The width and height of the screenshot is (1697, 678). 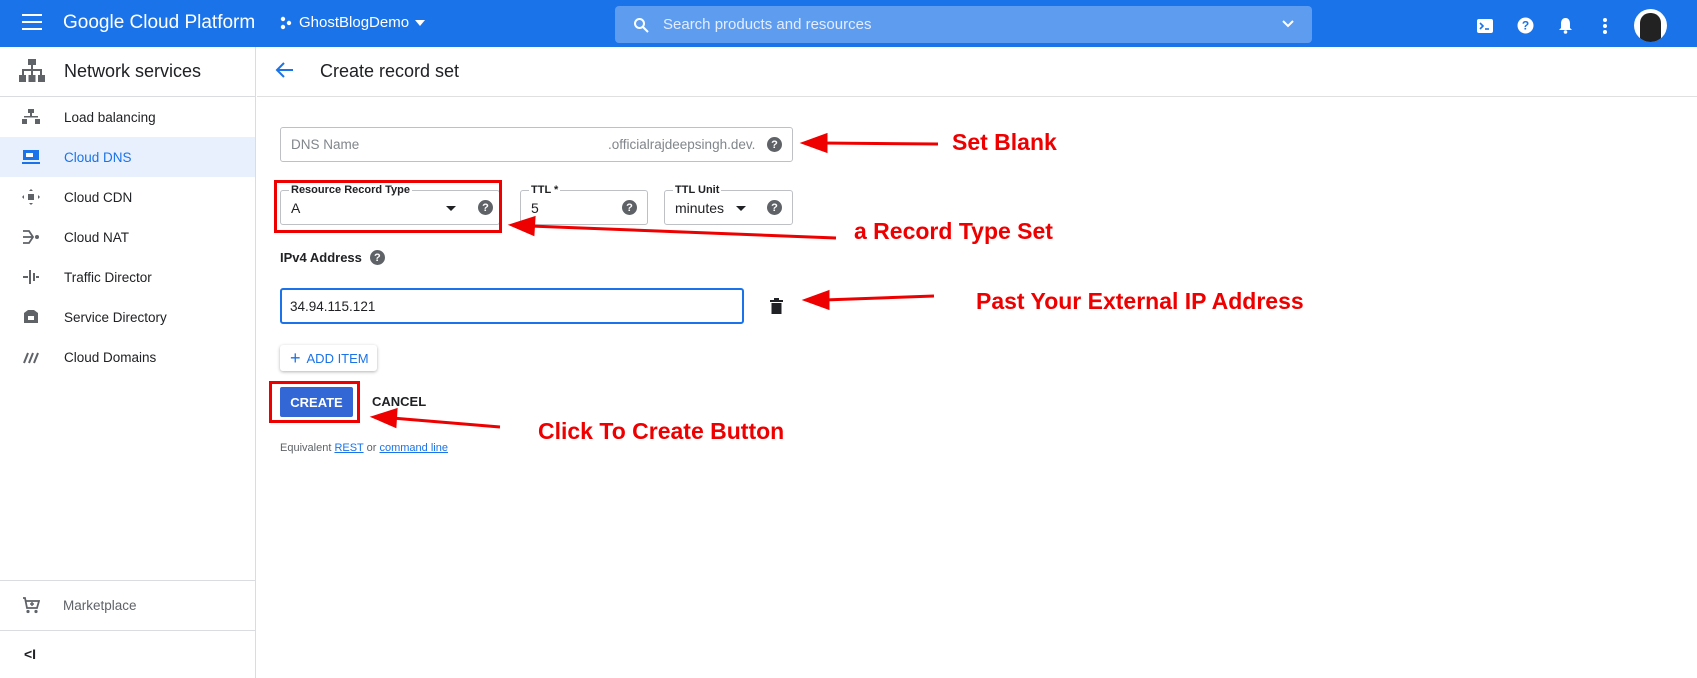 I want to click on arrowhead-record-type, so click(x=521, y=226).